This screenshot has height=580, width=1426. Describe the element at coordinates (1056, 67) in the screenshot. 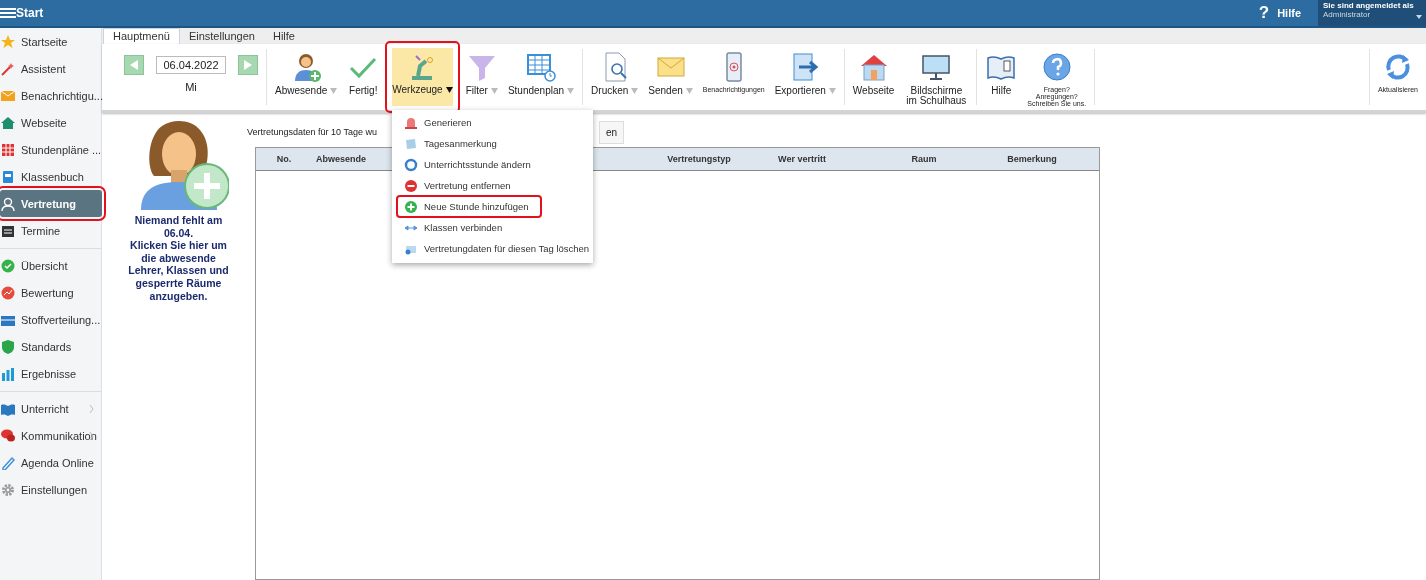

I see `question-circle-icon` at that location.